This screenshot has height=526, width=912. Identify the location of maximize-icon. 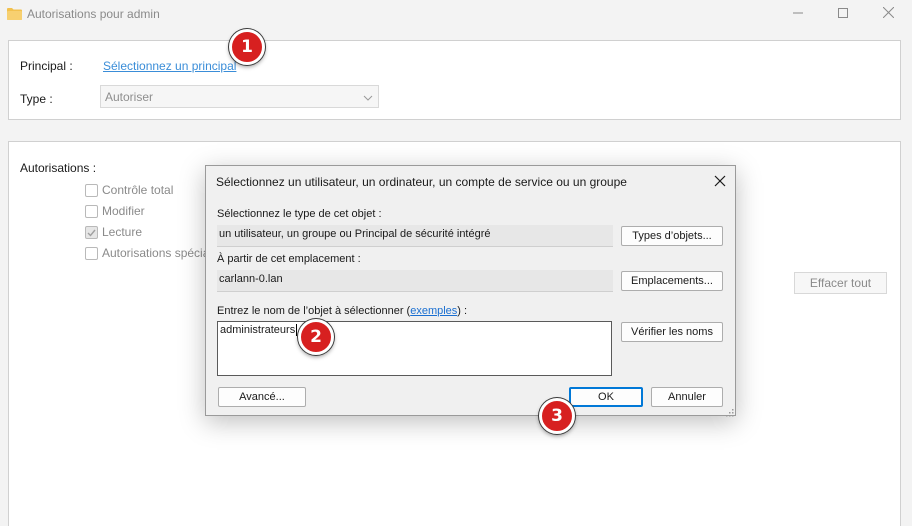
(843, 14).